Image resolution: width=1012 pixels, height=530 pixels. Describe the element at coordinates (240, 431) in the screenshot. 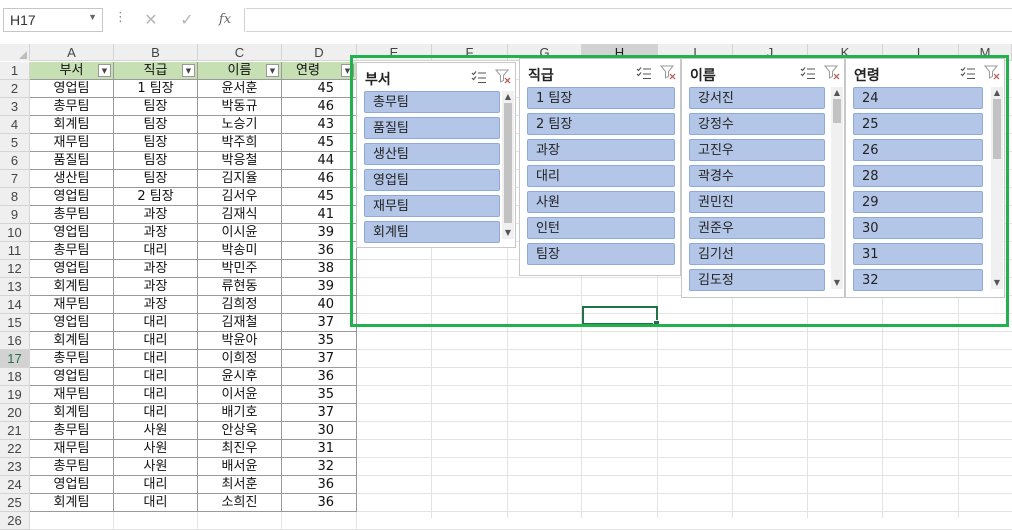

I see `table-cell: 안상욱` at that location.